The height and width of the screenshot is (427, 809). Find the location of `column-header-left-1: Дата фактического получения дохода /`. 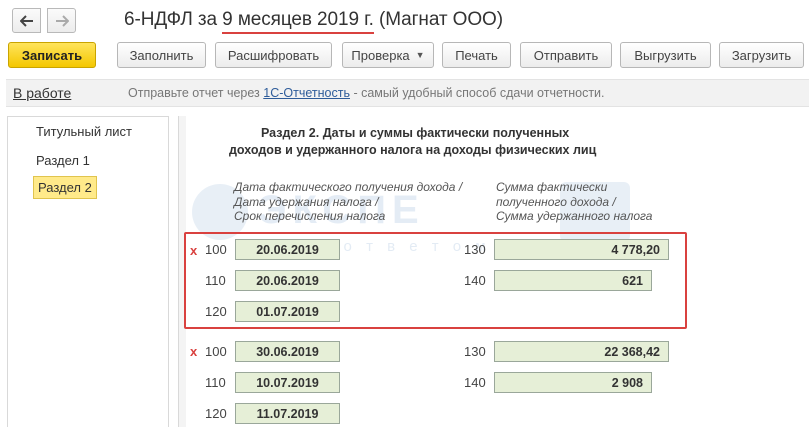

column-header-left-1: Дата фактического получения дохода / is located at coordinates (348, 187).